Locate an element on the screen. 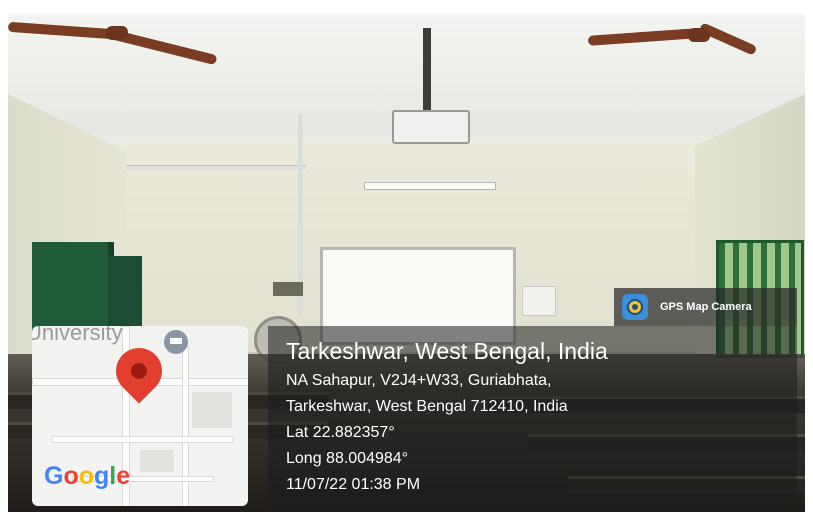 The width and height of the screenshot is (813, 514). address-line-2: Tarkeshwar, West Bengal 712410, India is located at coordinates (427, 406).